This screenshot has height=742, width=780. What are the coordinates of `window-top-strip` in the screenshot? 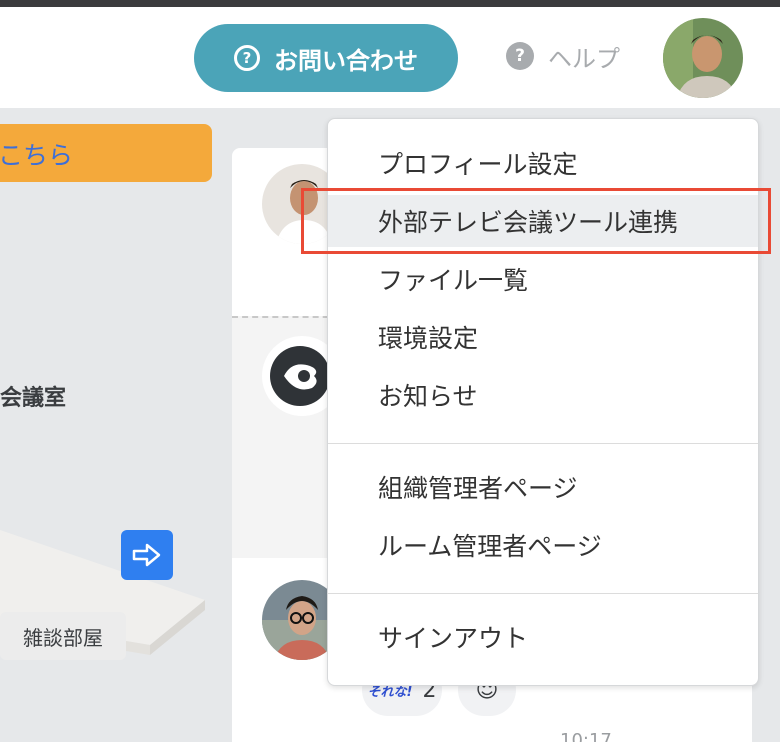 It's located at (390, 3).